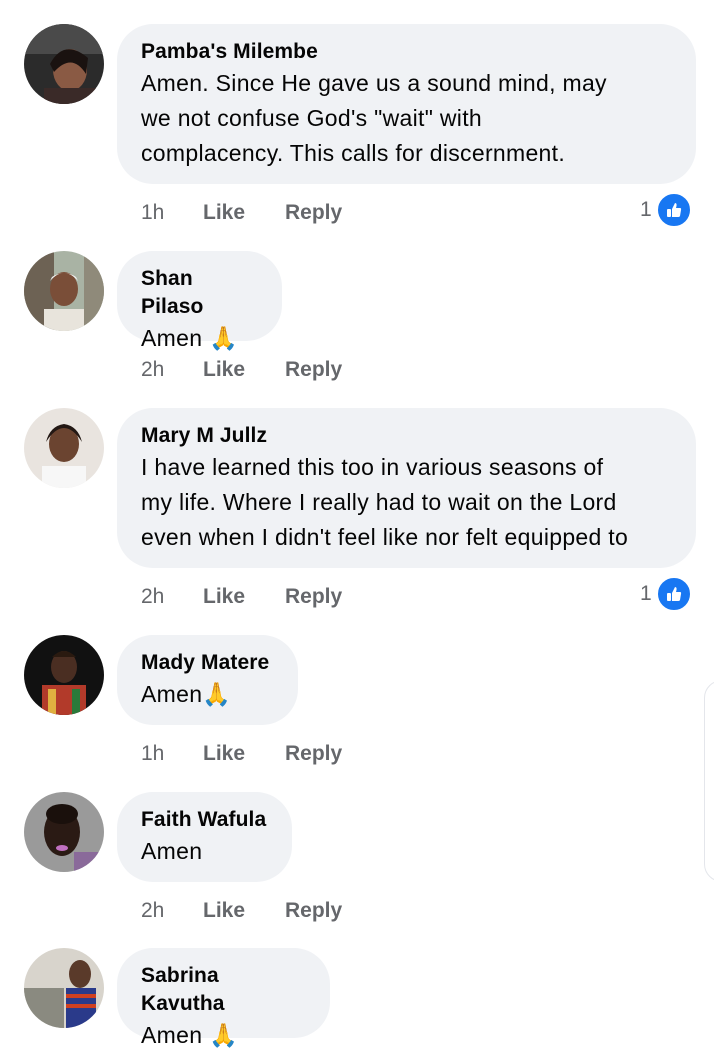  What do you see at coordinates (204, 820) in the screenshot?
I see `comment-author: Faith Wafula` at bounding box center [204, 820].